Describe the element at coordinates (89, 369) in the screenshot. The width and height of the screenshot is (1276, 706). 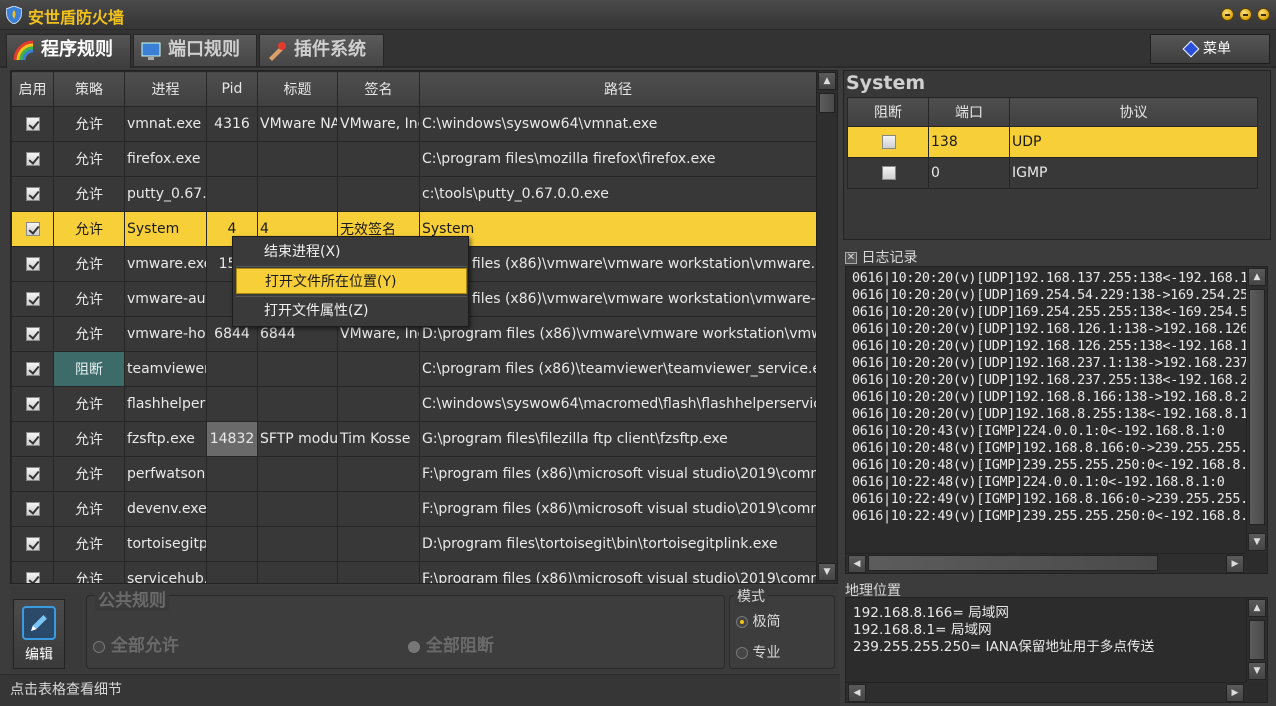
I see `policy-cell: 阻断` at that location.